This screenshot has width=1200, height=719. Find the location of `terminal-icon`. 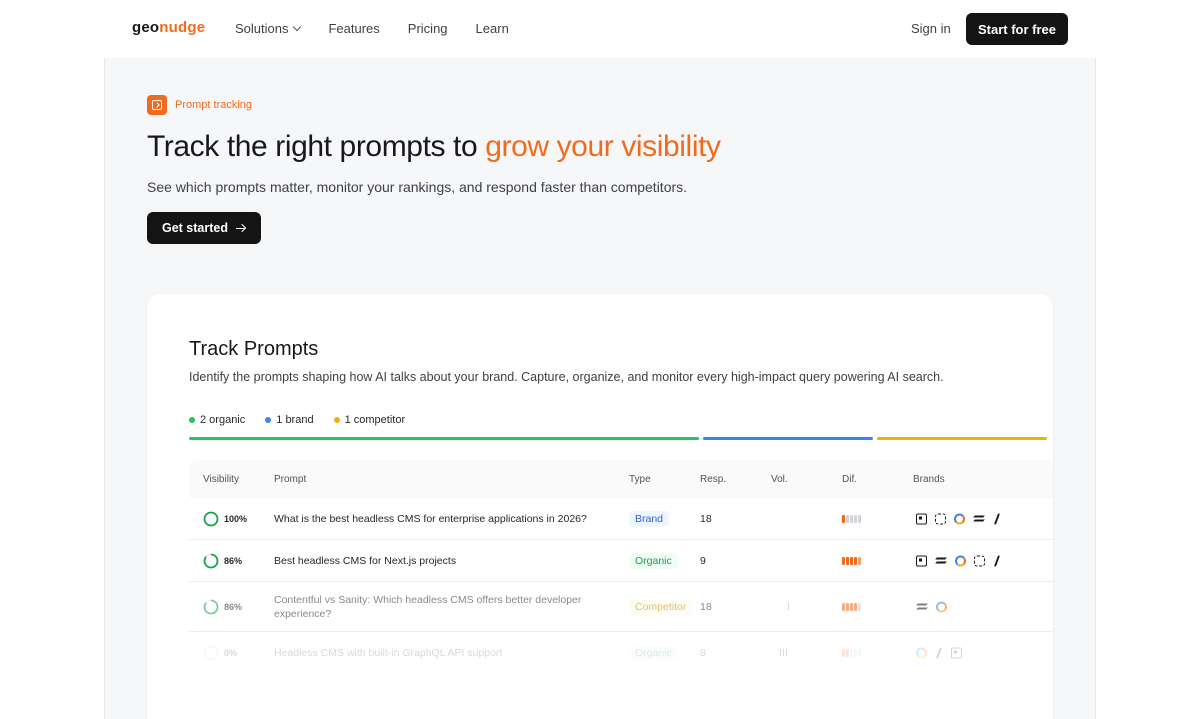

terminal-icon is located at coordinates (157, 105).